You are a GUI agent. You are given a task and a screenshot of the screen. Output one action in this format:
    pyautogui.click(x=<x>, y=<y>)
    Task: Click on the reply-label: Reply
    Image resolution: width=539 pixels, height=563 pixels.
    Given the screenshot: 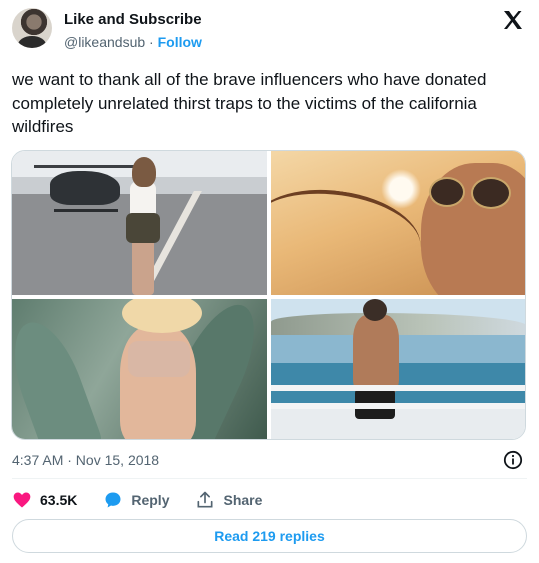 What is the action you would take?
    pyautogui.click(x=150, y=500)
    